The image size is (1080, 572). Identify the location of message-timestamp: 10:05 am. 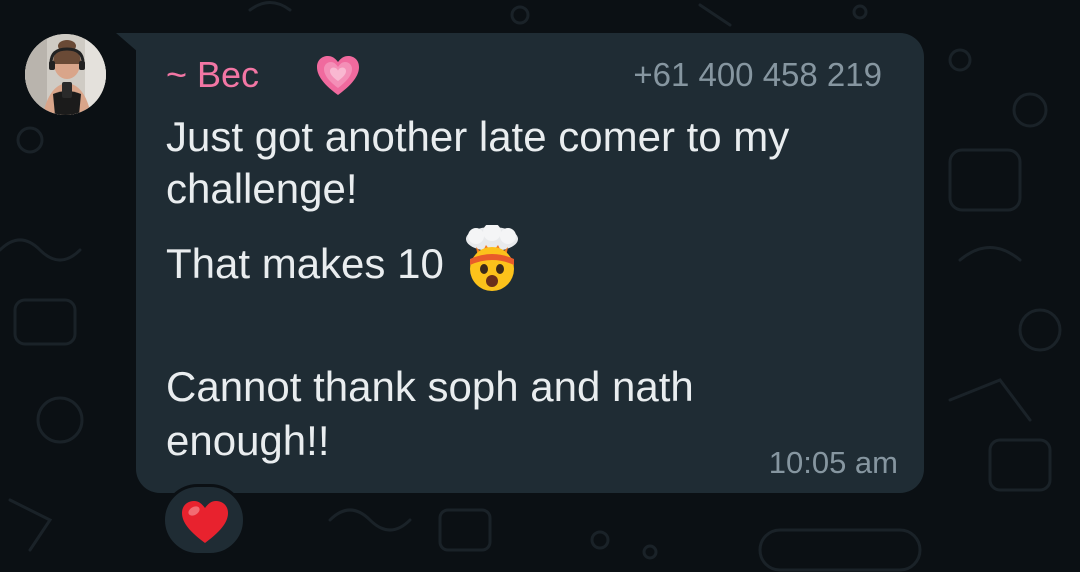
(833, 462).